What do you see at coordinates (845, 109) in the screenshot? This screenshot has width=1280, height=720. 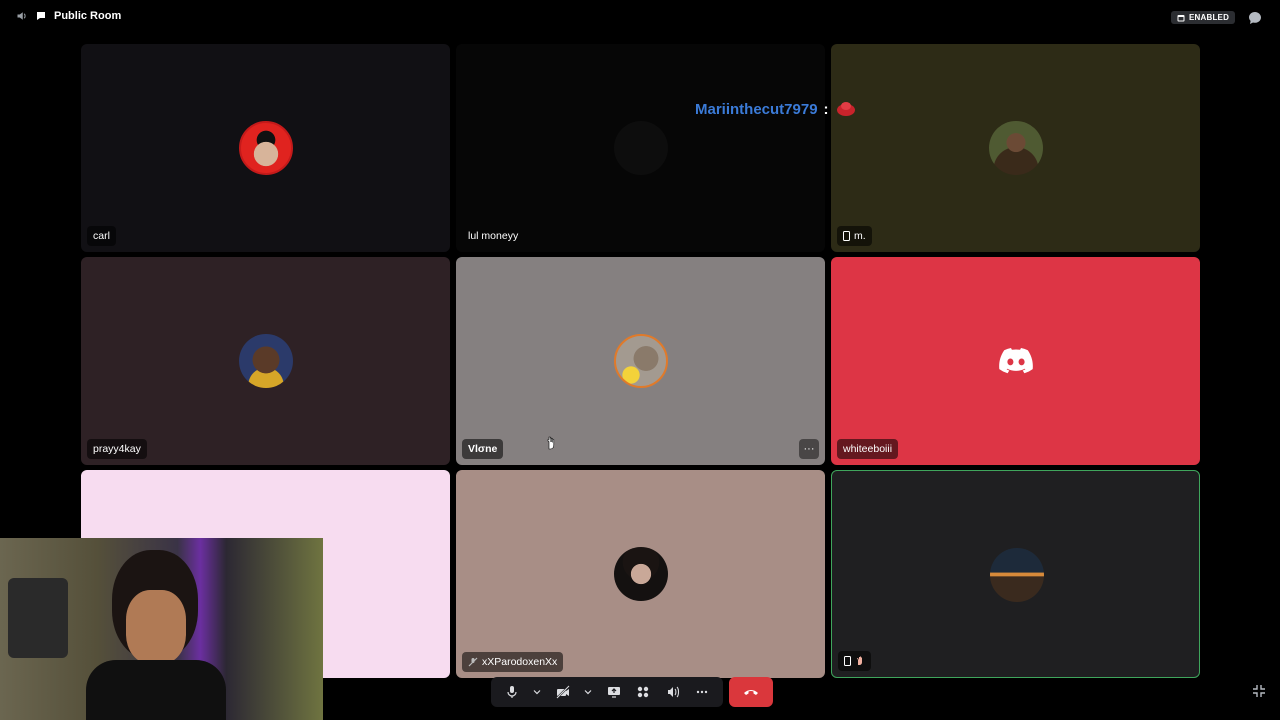 I see `emoji-icon` at bounding box center [845, 109].